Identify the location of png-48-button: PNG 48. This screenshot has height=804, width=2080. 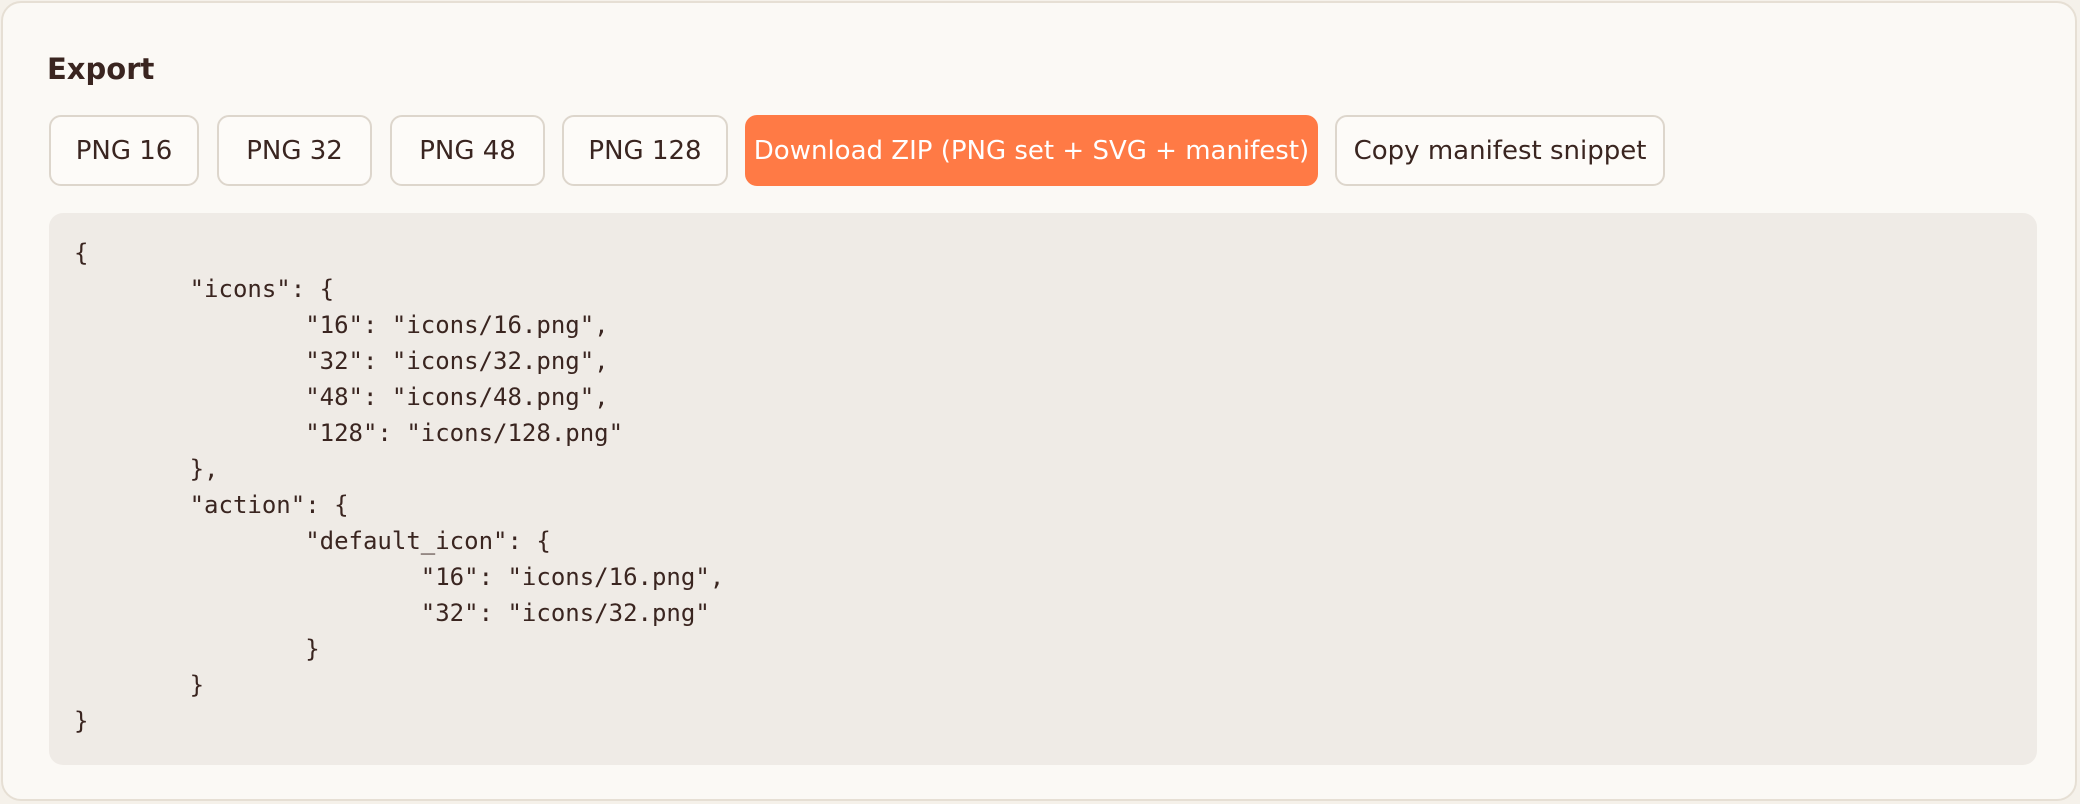
(467, 150).